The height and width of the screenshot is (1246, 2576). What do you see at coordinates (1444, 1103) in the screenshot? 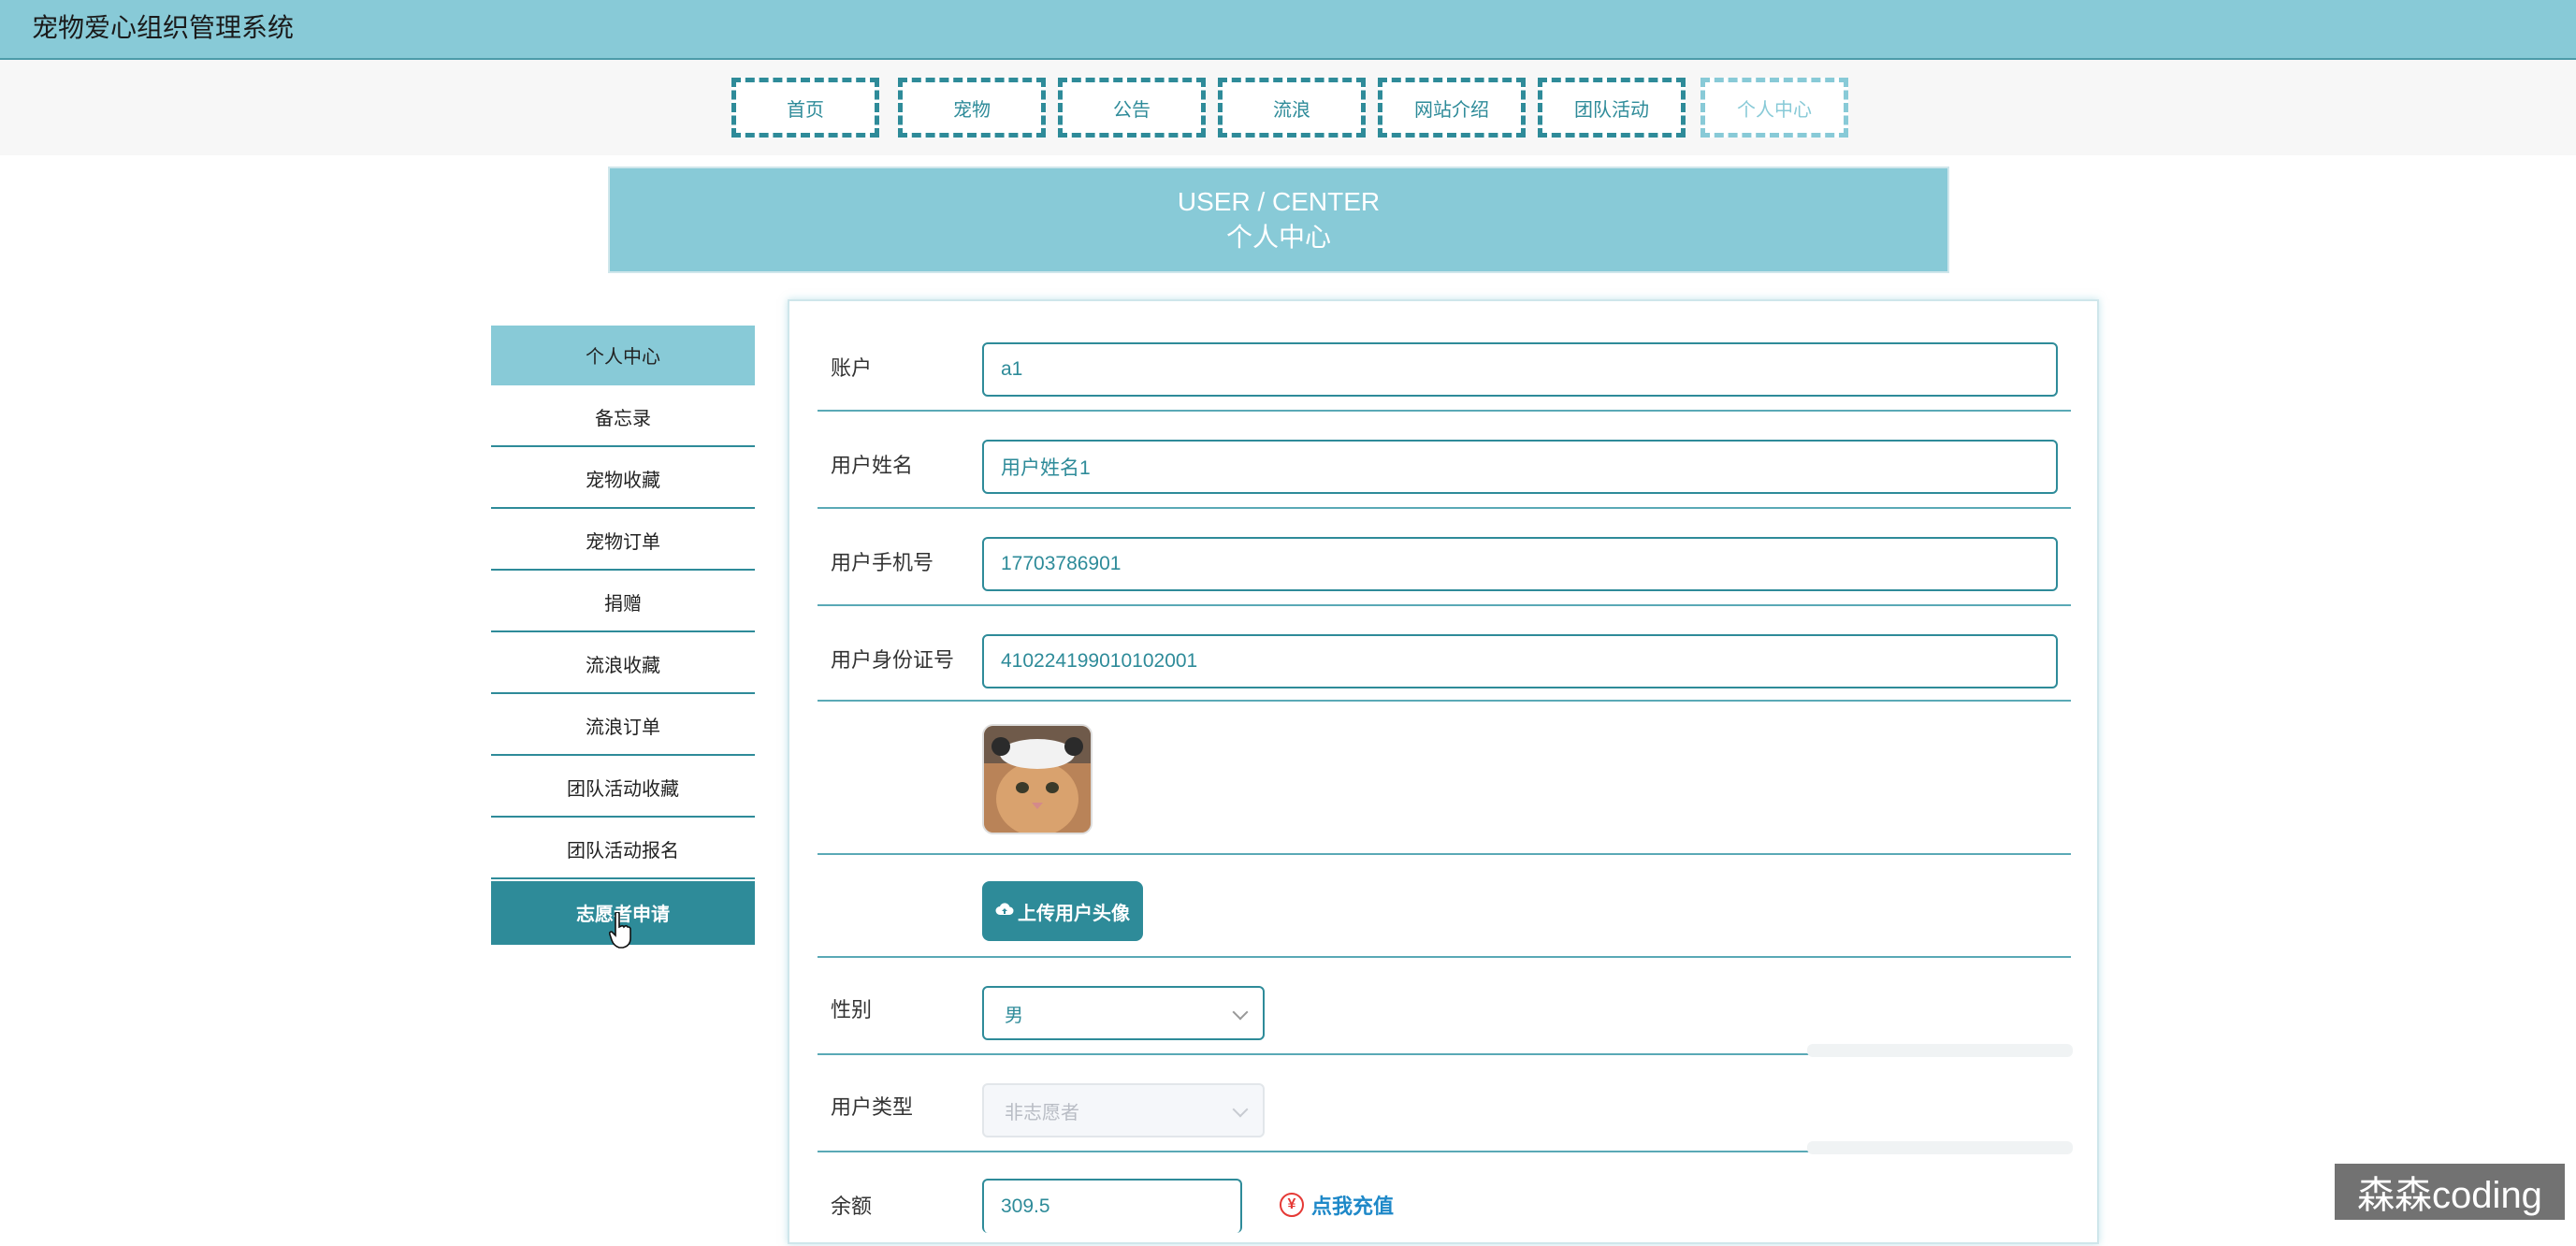
I see `form-row-user-type: 用户类型 非志愿者` at bounding box center [1444, 1103].